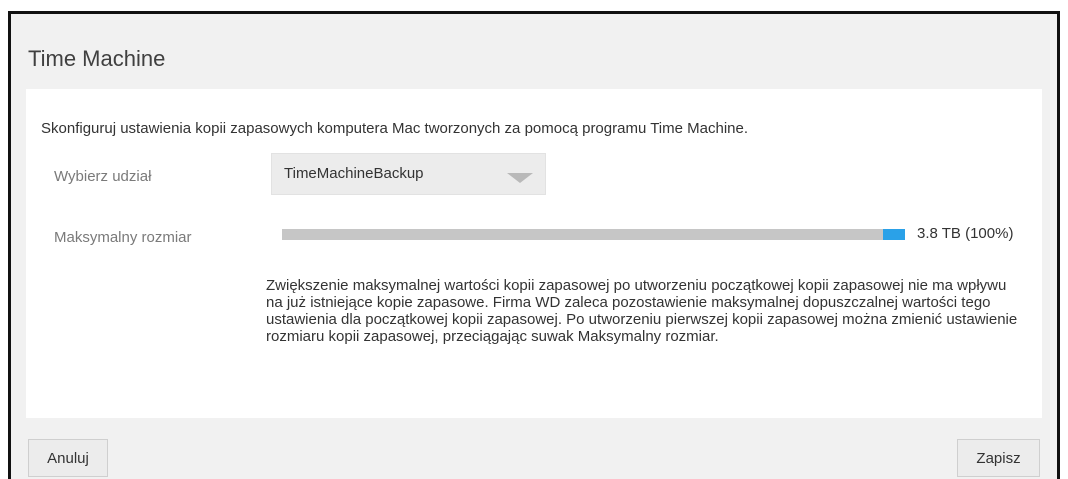 The height and width of the screenshot is (479, 1068). I want to click on save-button: Zapisz, so click(998, 458).